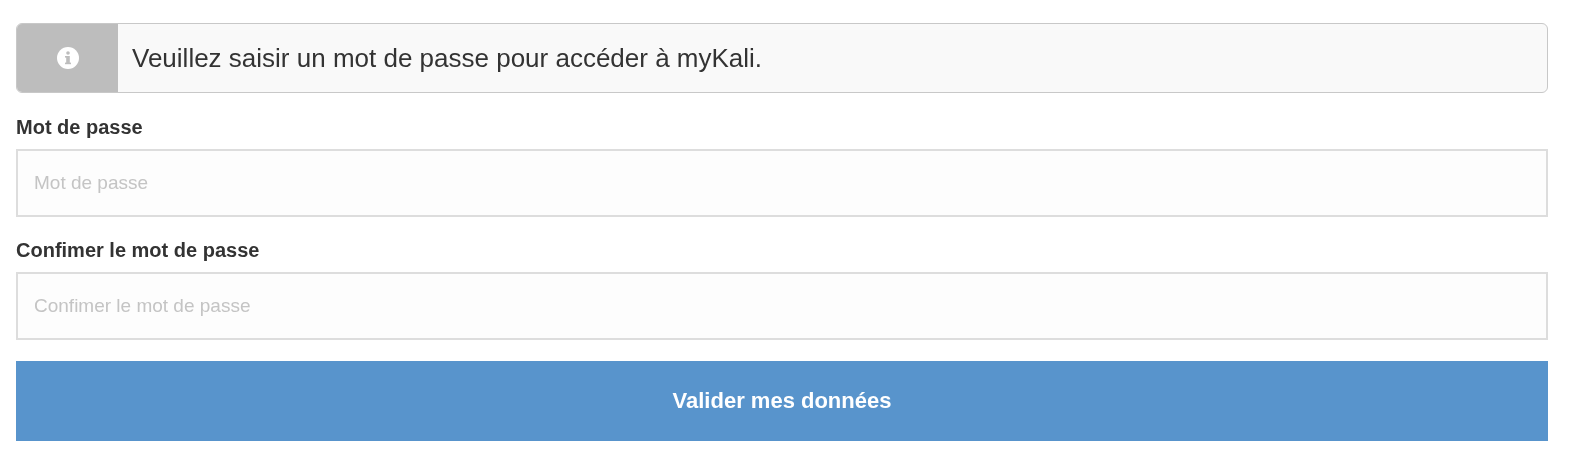 This screenshot has height=466, width=1592. I want to click on field-label: Confimer le mot de passe, so click(138, 250).